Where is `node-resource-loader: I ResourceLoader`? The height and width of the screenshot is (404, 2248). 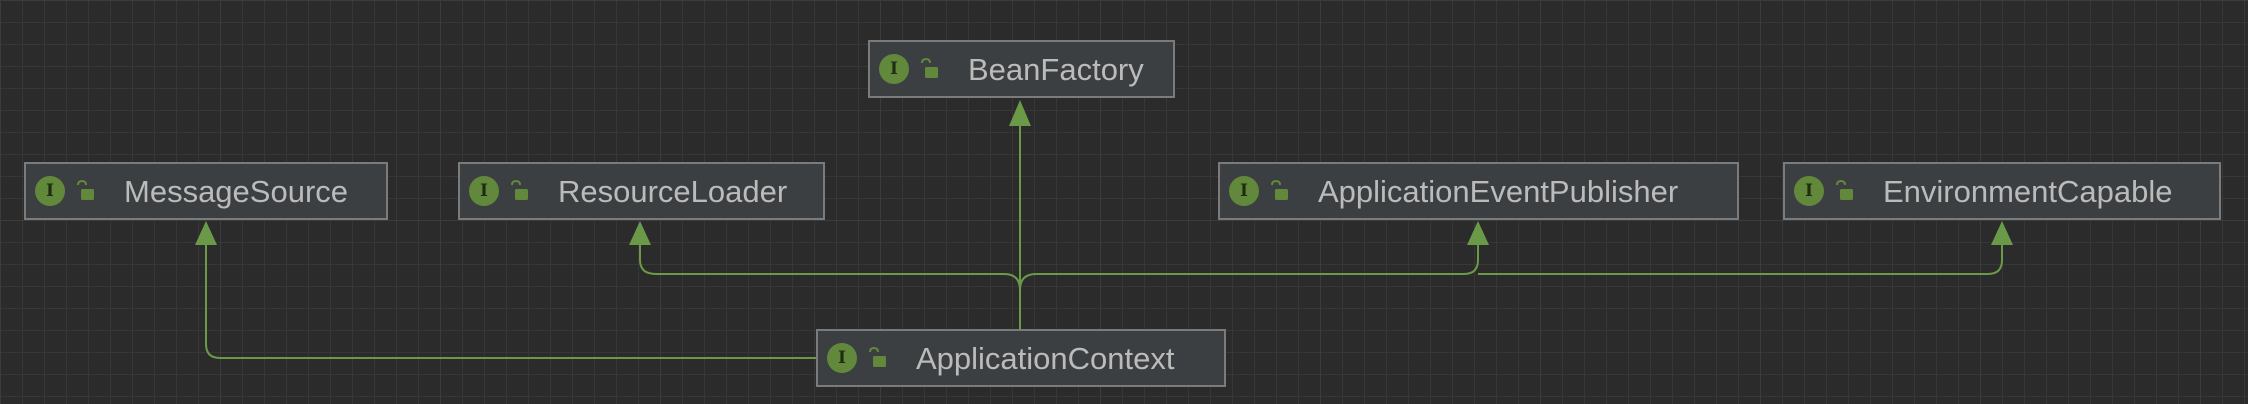
node-resource-loader: I ResourceLoader is located at coordinates (641, 191).